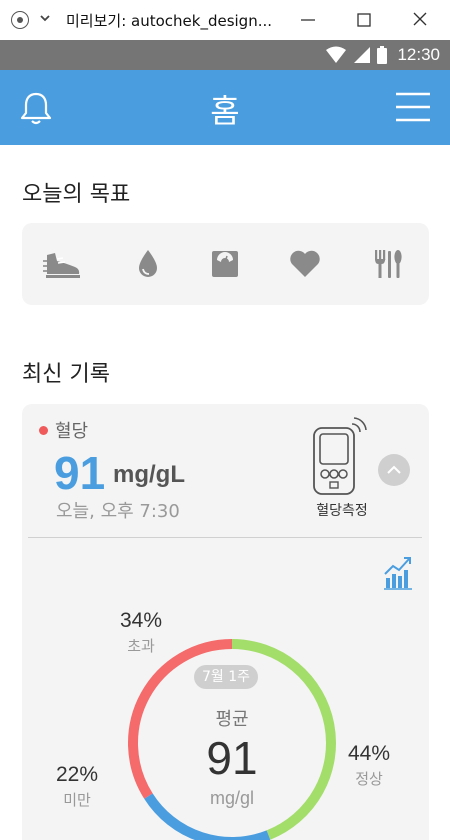 The image size is (450, 840). I want to click on collapse-button, so click(394, 470).